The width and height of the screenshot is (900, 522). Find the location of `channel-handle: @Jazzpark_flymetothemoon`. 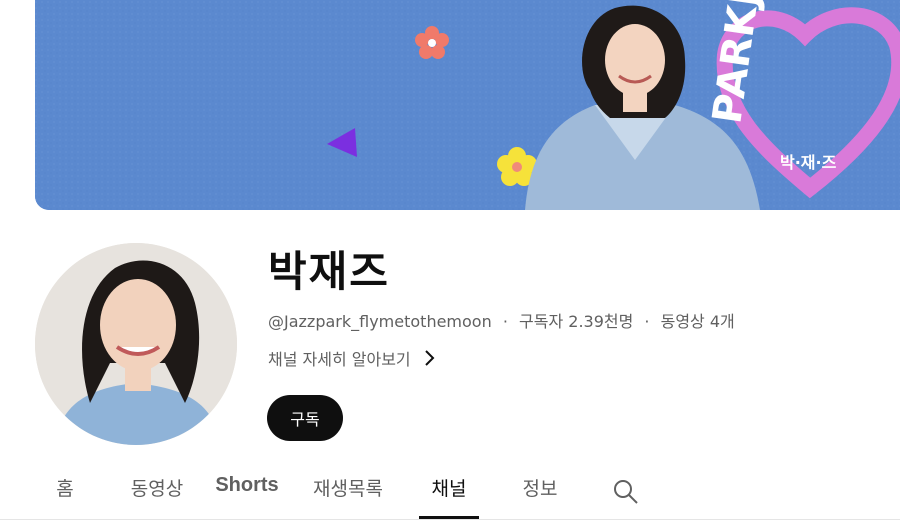

channel-handle: @Jazzpark_flymetothemoon is located at coordinates (380, 321).